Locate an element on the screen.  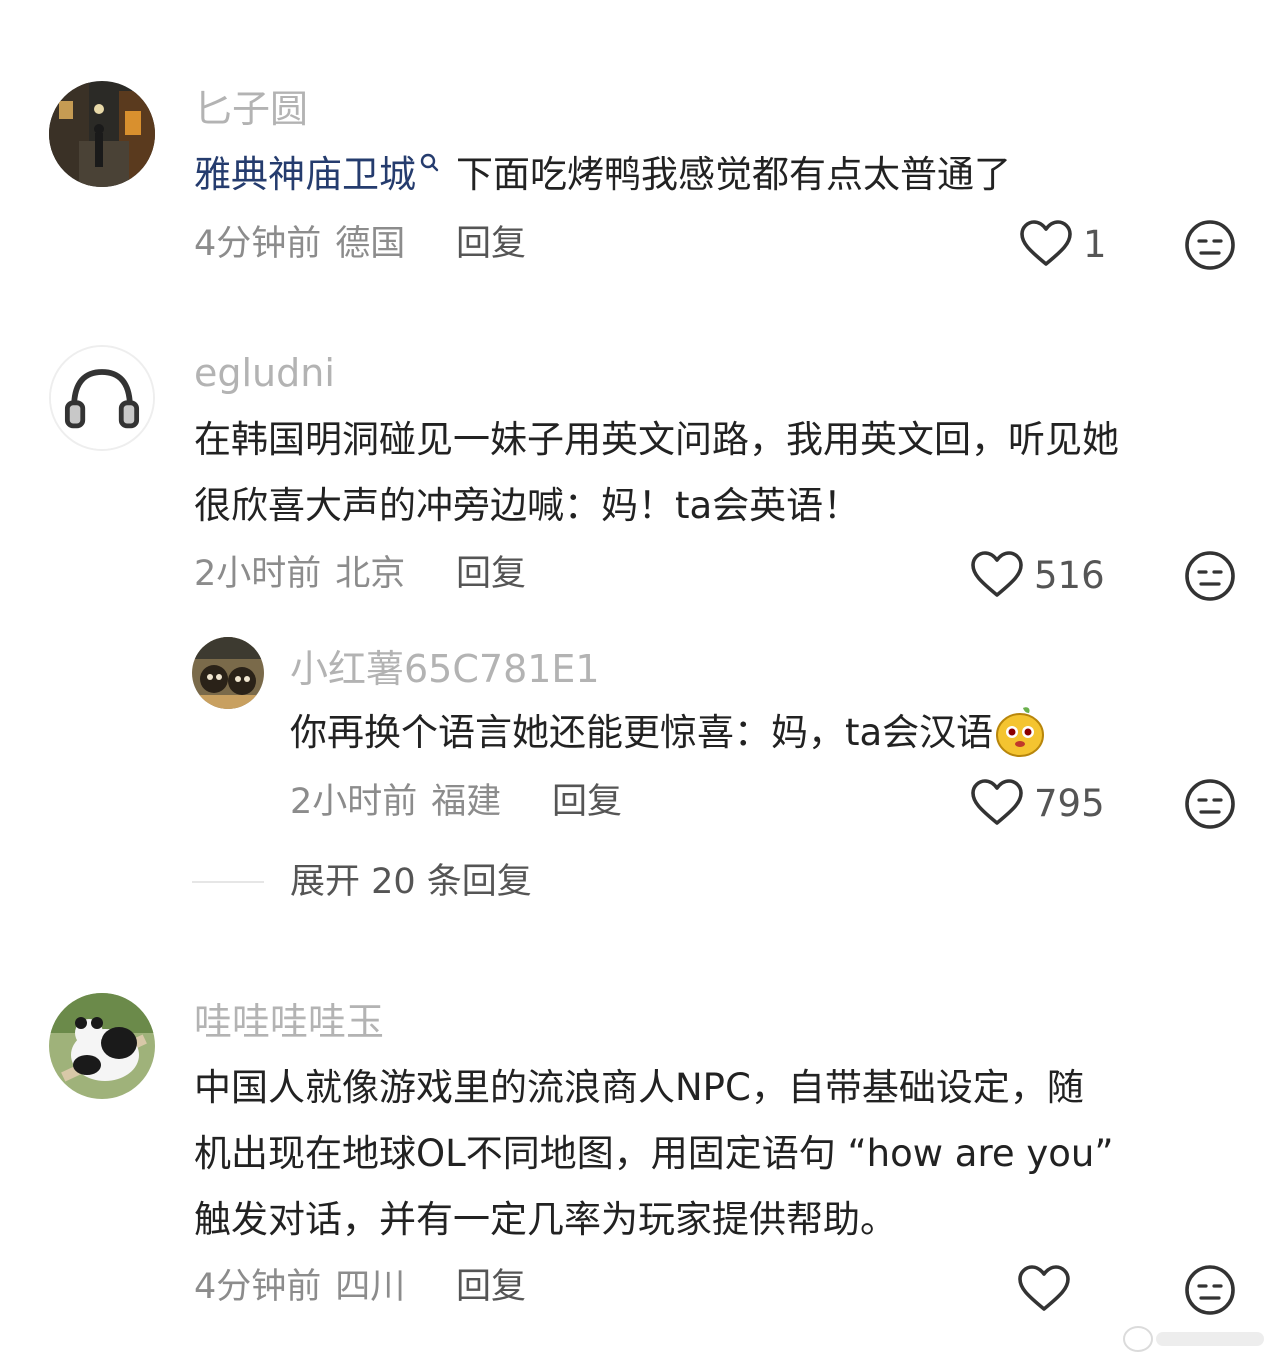
reply-meta: 2小时前 福建 is located at coordinates (395, 802).